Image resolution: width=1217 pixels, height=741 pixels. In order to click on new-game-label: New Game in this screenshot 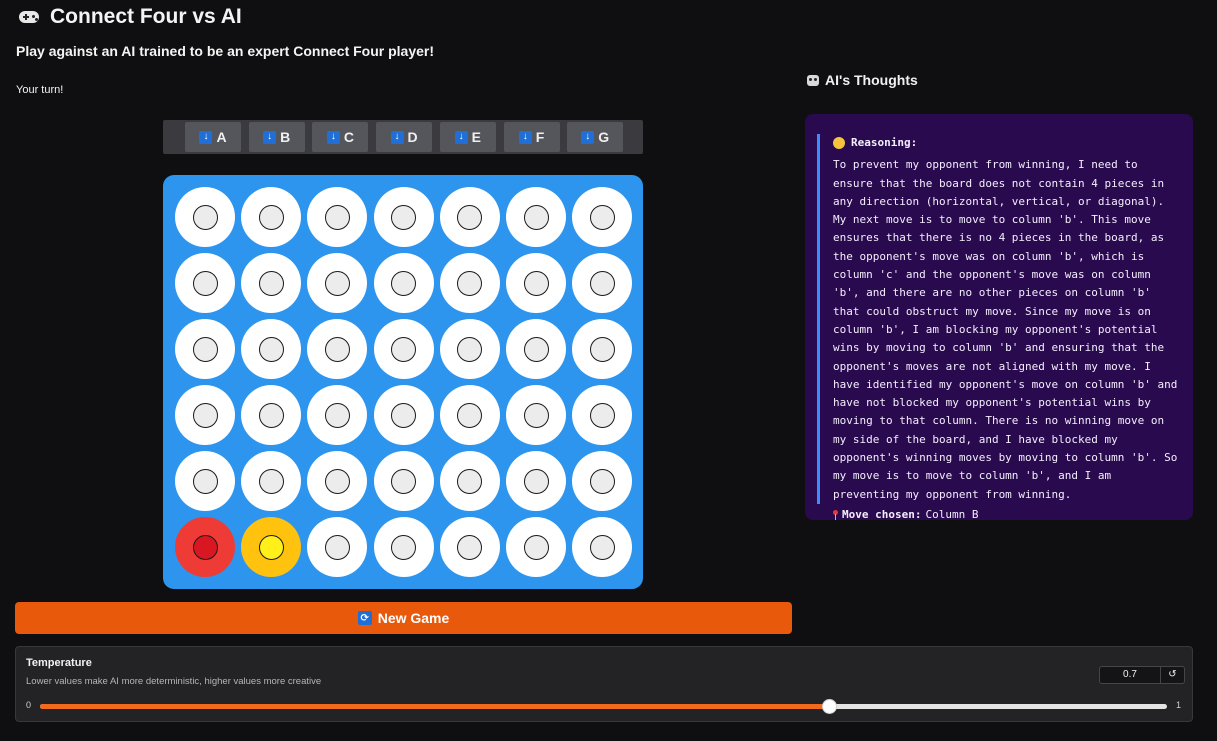, I will do `click(413, 618)`.